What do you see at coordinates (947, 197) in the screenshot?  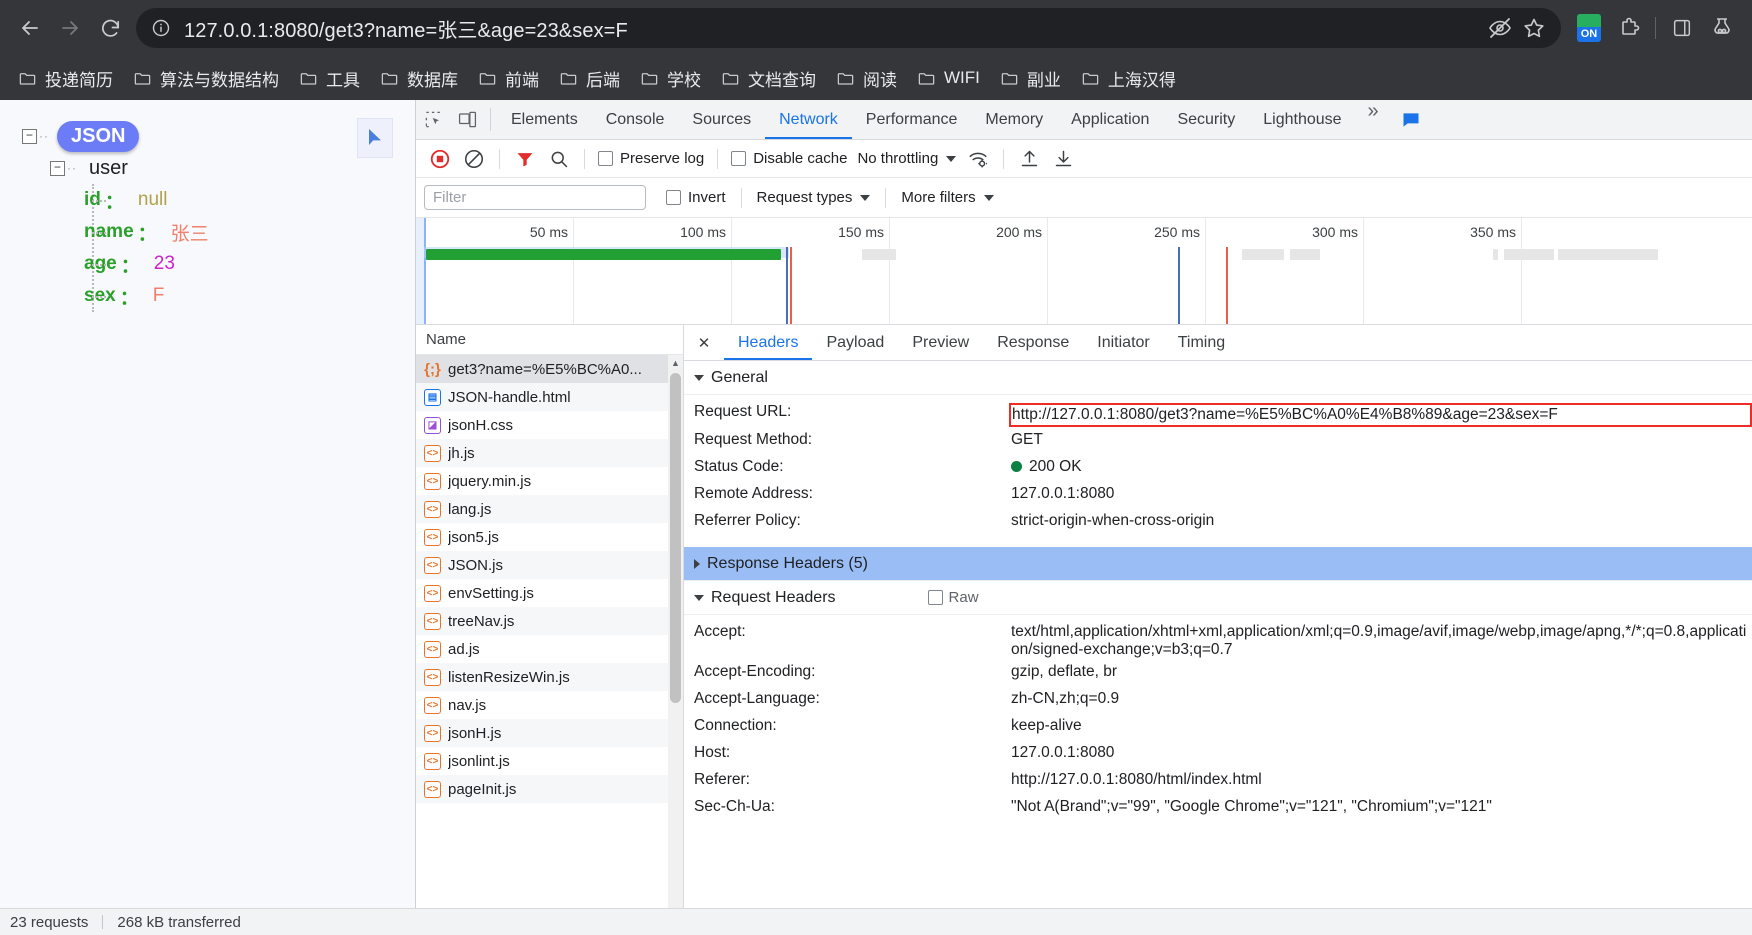 I see `more-filters-dropdown: More filters` at bounding box center [947, 197].